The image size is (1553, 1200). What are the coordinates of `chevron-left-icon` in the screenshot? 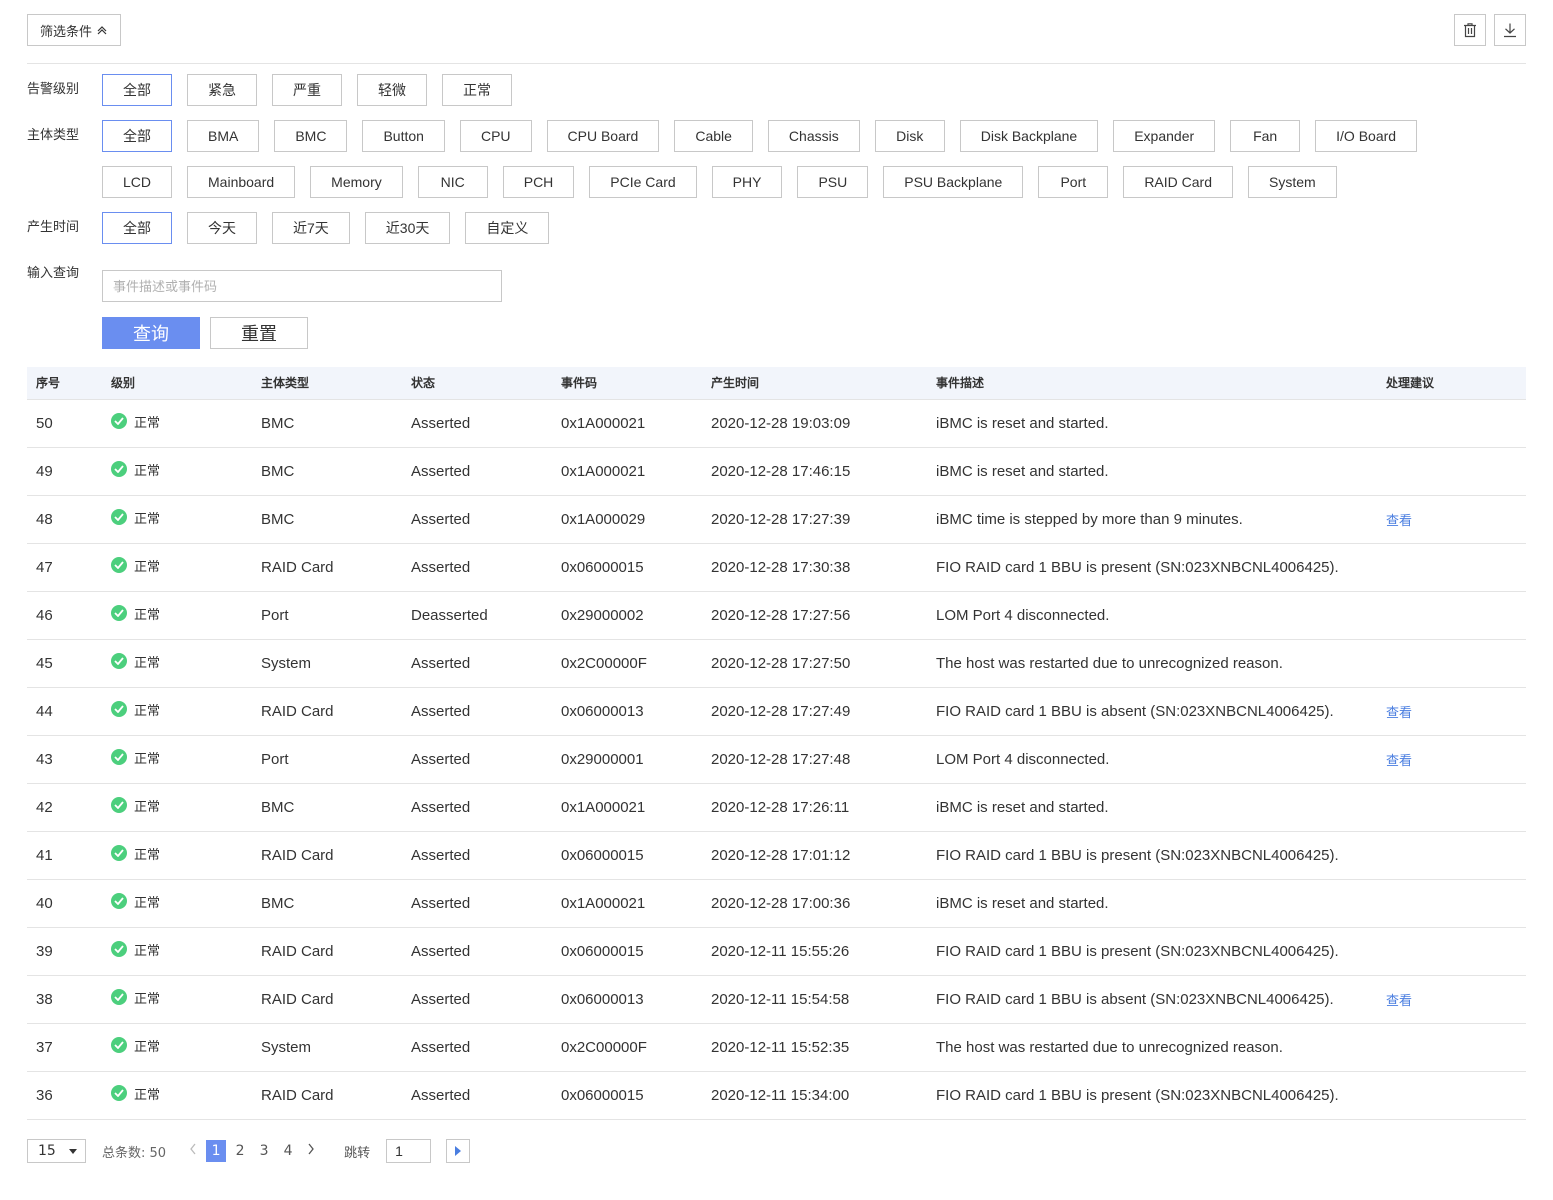 It's located at (193, 1149).